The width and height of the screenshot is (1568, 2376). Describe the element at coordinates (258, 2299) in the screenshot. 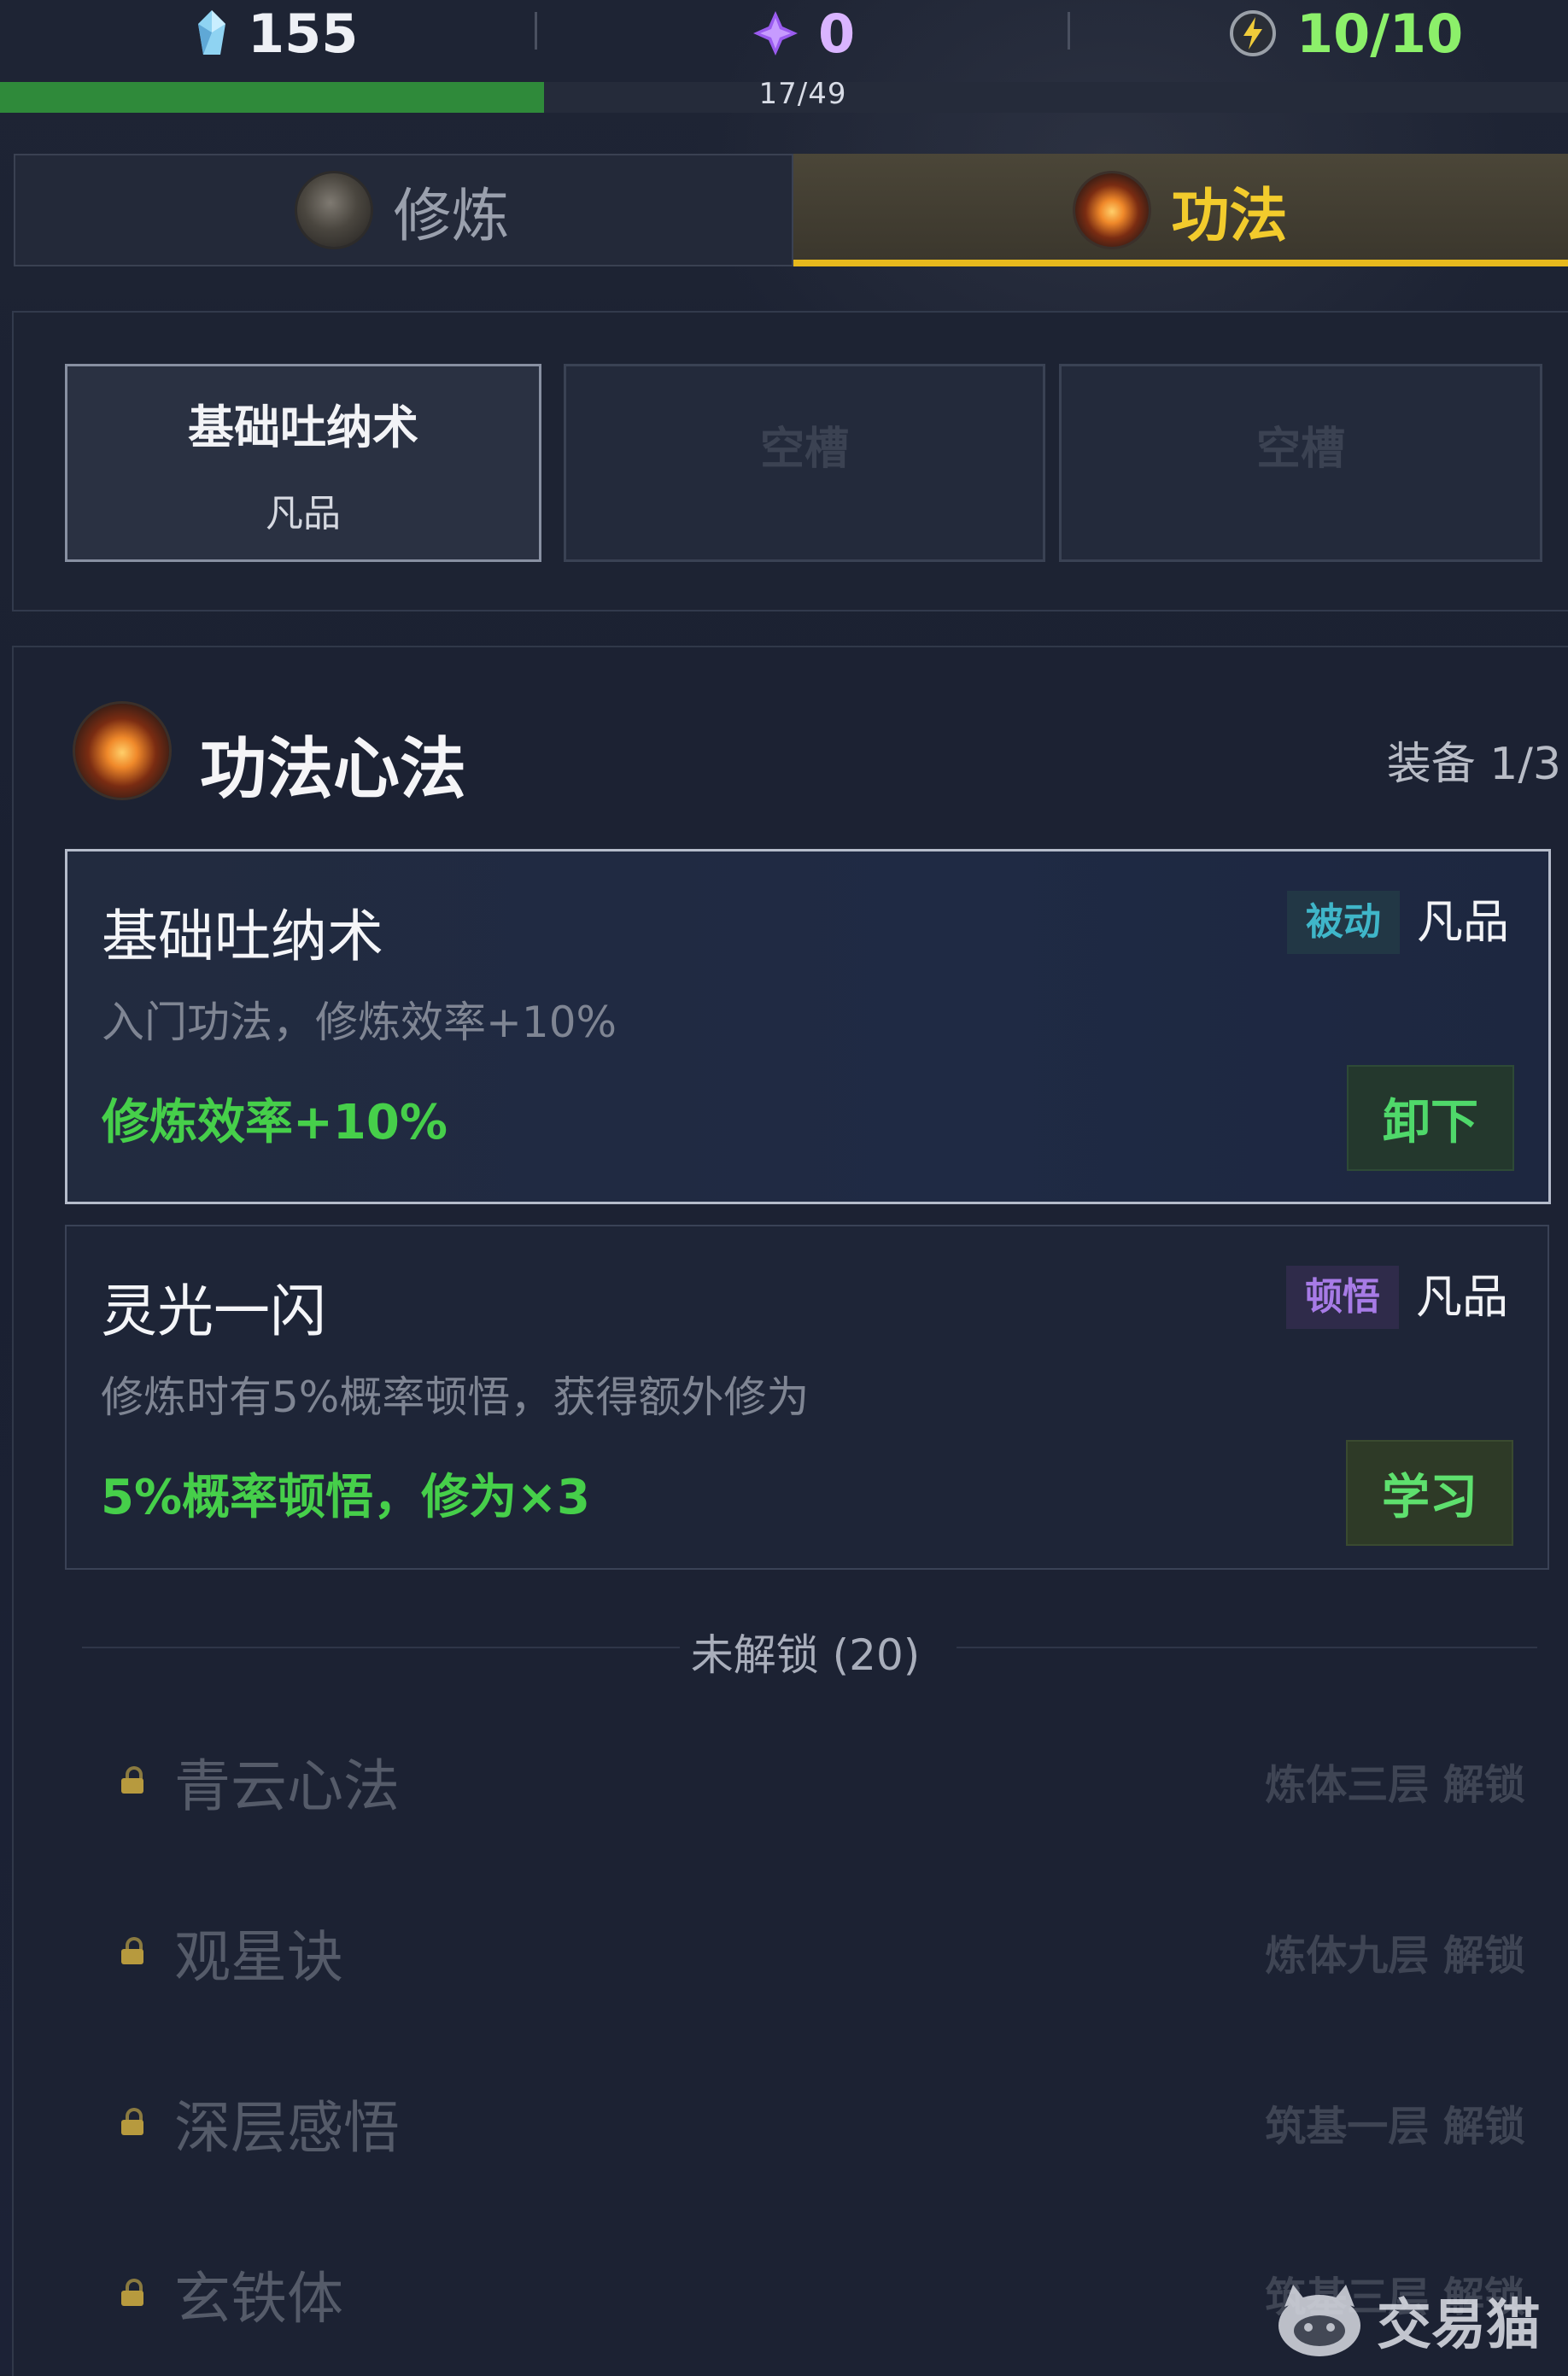

I see `locked-method-name: 玄铁体` at that location.